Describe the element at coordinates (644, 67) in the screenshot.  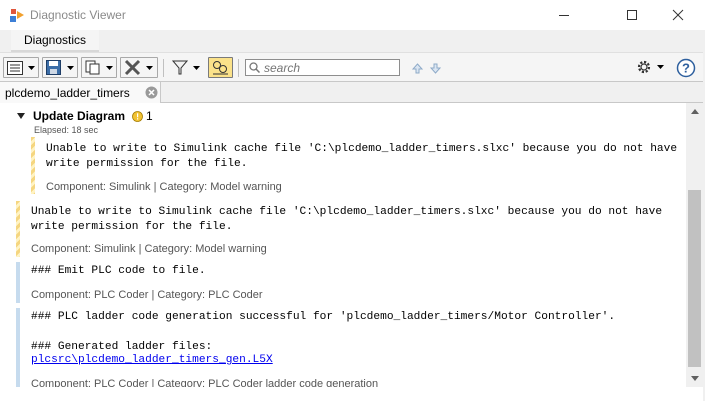
I see `gear-icon` at that location.